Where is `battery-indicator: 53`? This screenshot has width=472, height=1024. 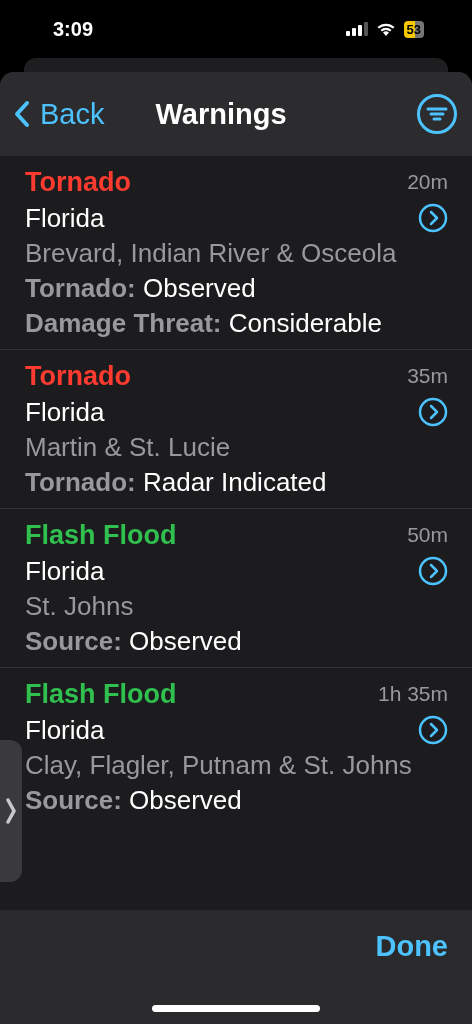
battery-indicator: 53 is located at coordinates (413, 29).